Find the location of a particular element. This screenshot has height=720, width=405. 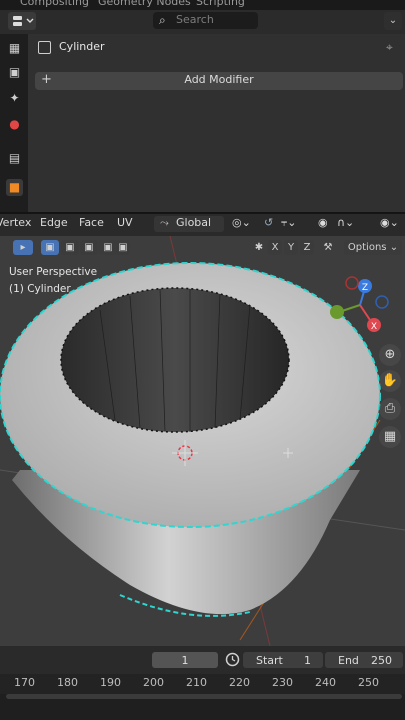

ruler-tick: 220 is located at coordinates (239, 682).